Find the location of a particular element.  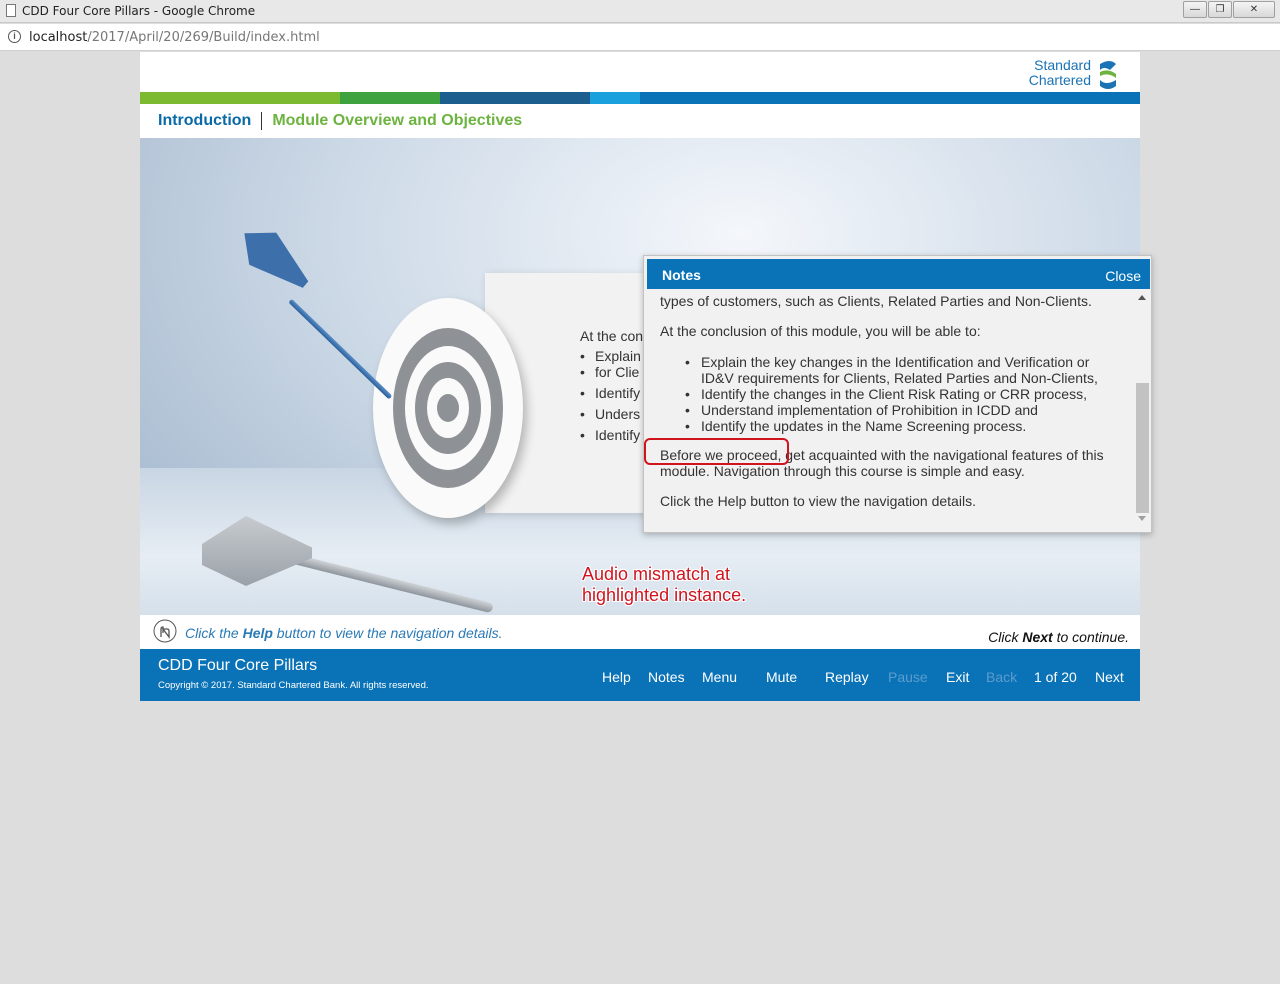

notes-scrollbar is located at coordinates (1142, 410).